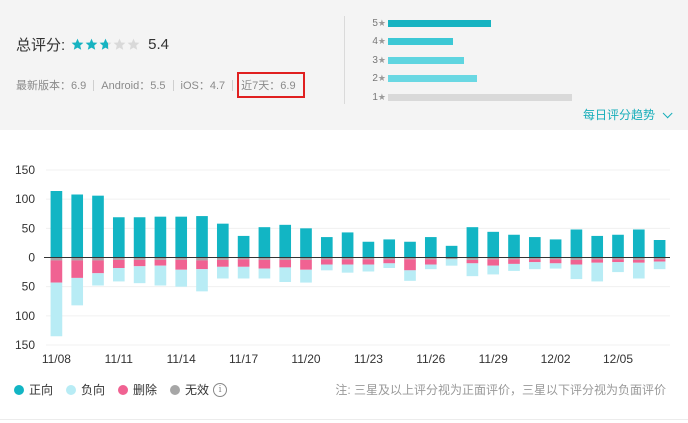 The width and height of the screenshot is (688, 423). Describe the element at coordinates (203, 86) in the screenshot. I see `ios-score: iOS：4.7` at that location.